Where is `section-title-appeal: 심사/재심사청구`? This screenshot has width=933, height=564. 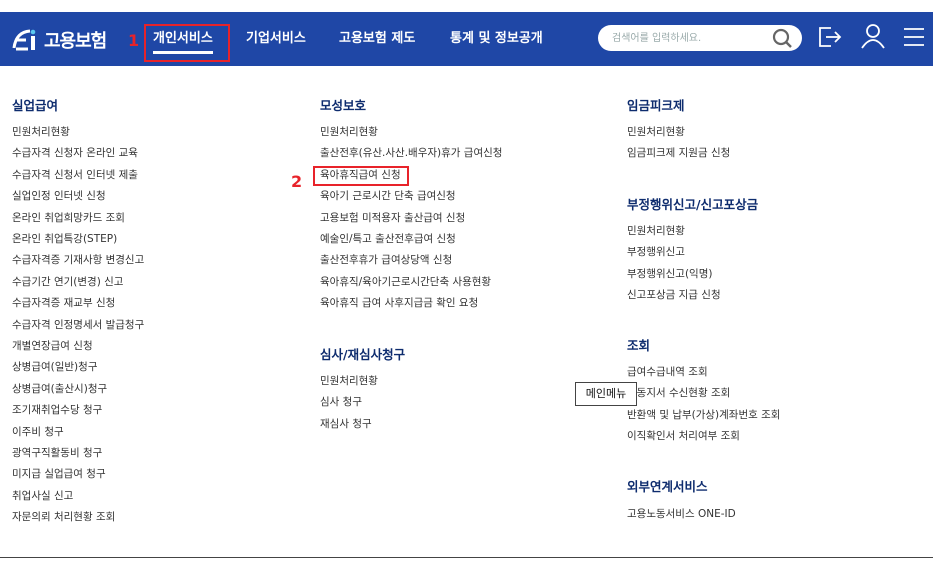
section-title-appeal: 심사/재심사청구 is located at coordinates (363, 354).